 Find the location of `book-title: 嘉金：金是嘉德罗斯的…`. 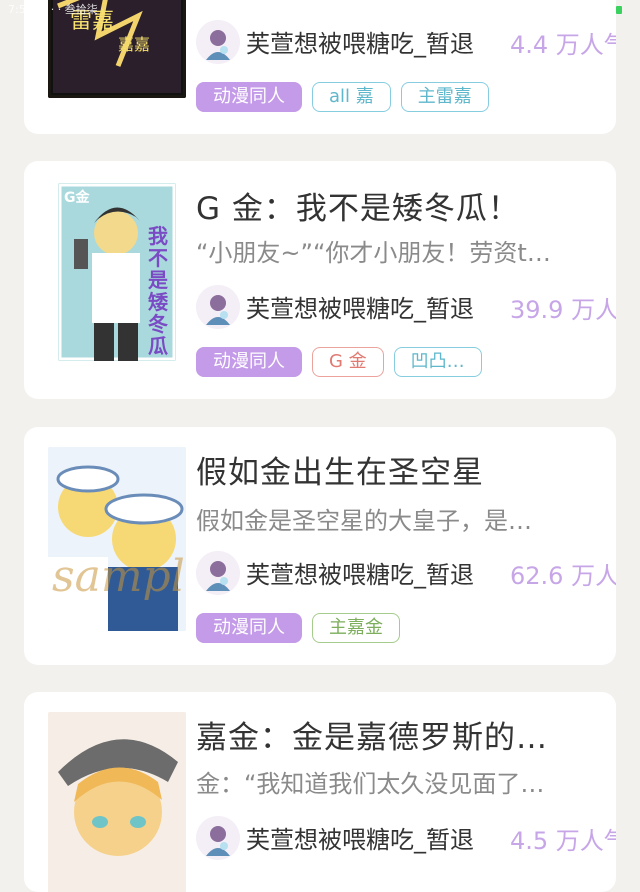

book-title: 嘉金：金是嘉德罗斯的… is located at coordinates (396, 734).